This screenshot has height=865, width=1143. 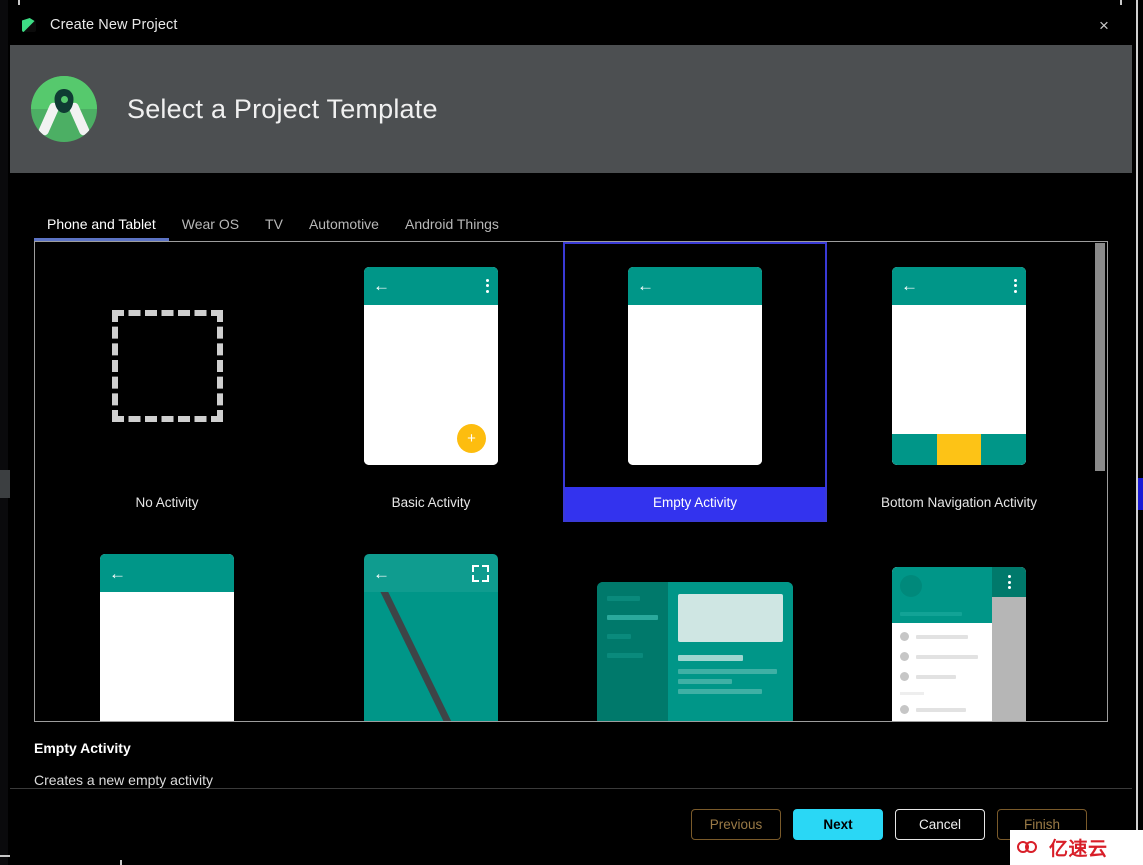 I want to click on background-left-panel, so click(x=5, y=484).